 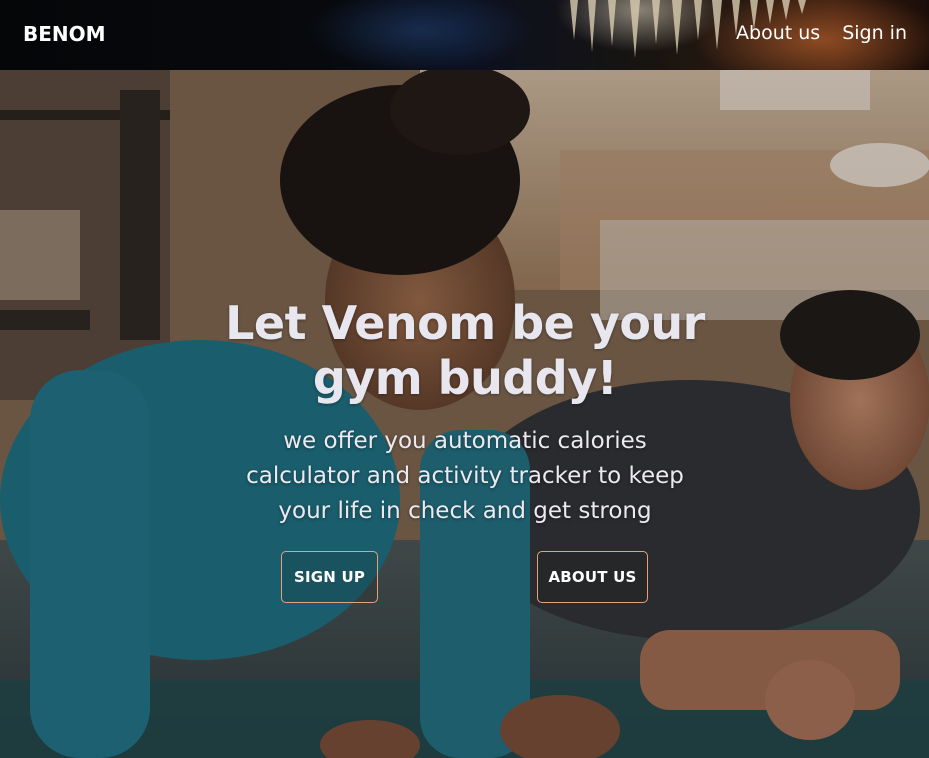 I want to click on nav-link-about-us: About us, so click(x=778, y=33).